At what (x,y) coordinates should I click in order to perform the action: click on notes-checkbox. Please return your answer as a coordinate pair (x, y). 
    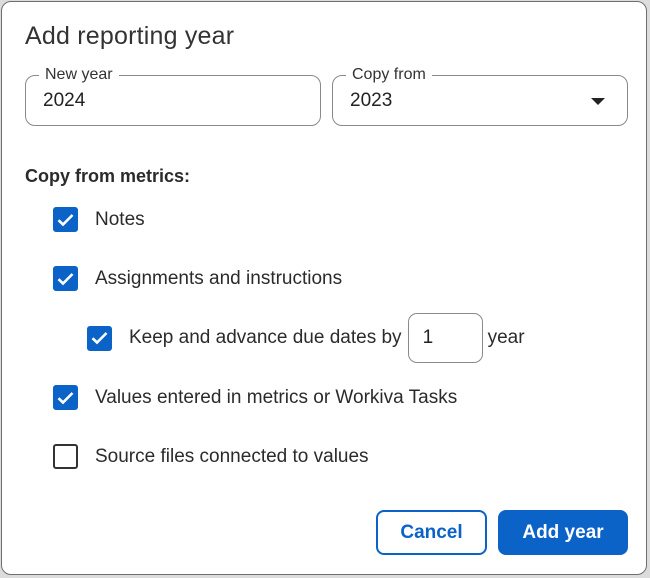
    Looking at the image, I should click on (65, 219).